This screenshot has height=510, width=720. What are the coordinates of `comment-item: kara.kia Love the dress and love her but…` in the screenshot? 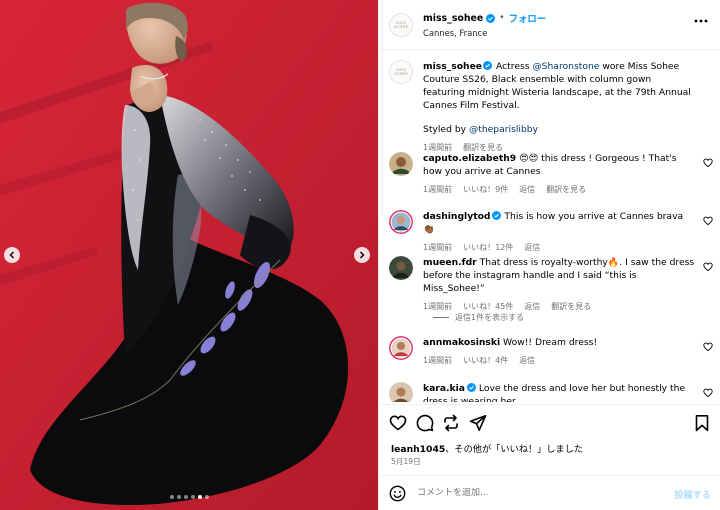 It's located at (550, 392).